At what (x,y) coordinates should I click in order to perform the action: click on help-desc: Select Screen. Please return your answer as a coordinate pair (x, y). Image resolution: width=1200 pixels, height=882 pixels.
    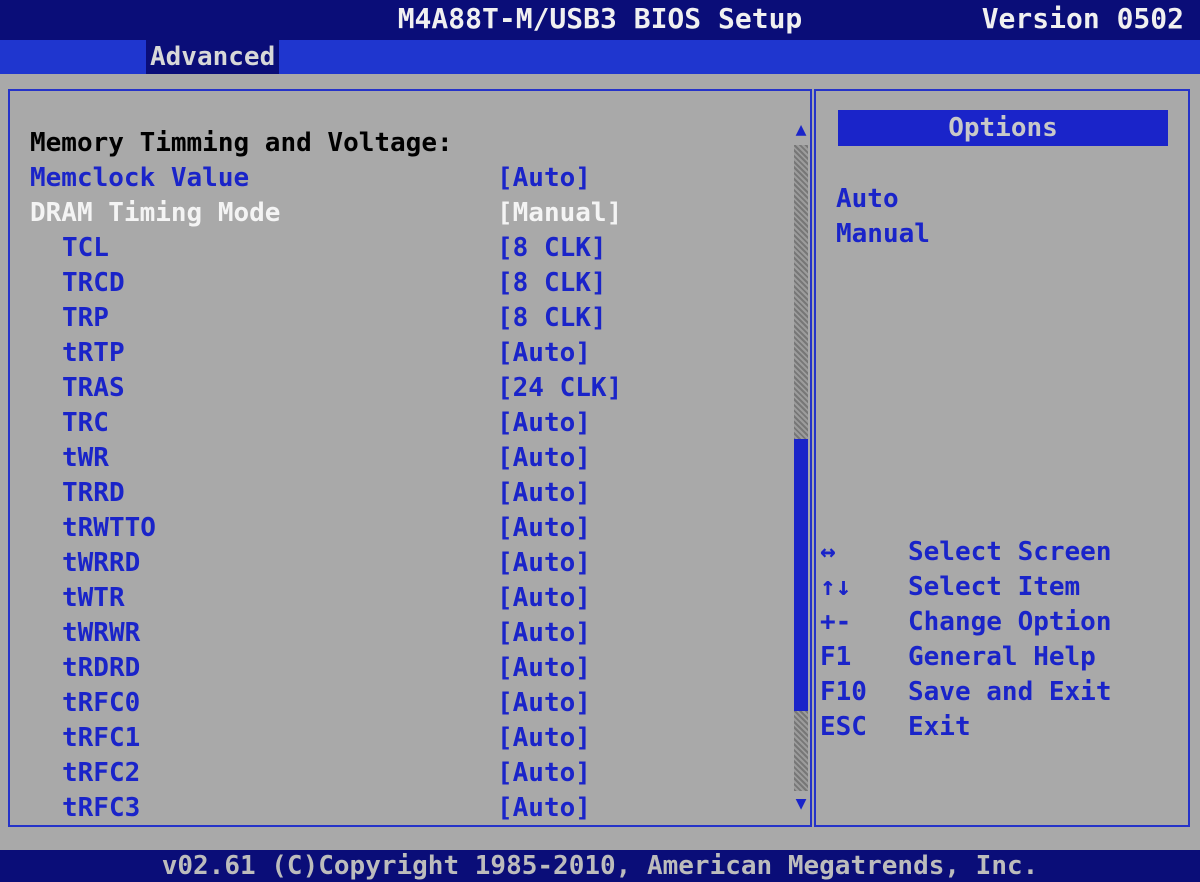
    Looking at the image, I should click on (1010, 552).